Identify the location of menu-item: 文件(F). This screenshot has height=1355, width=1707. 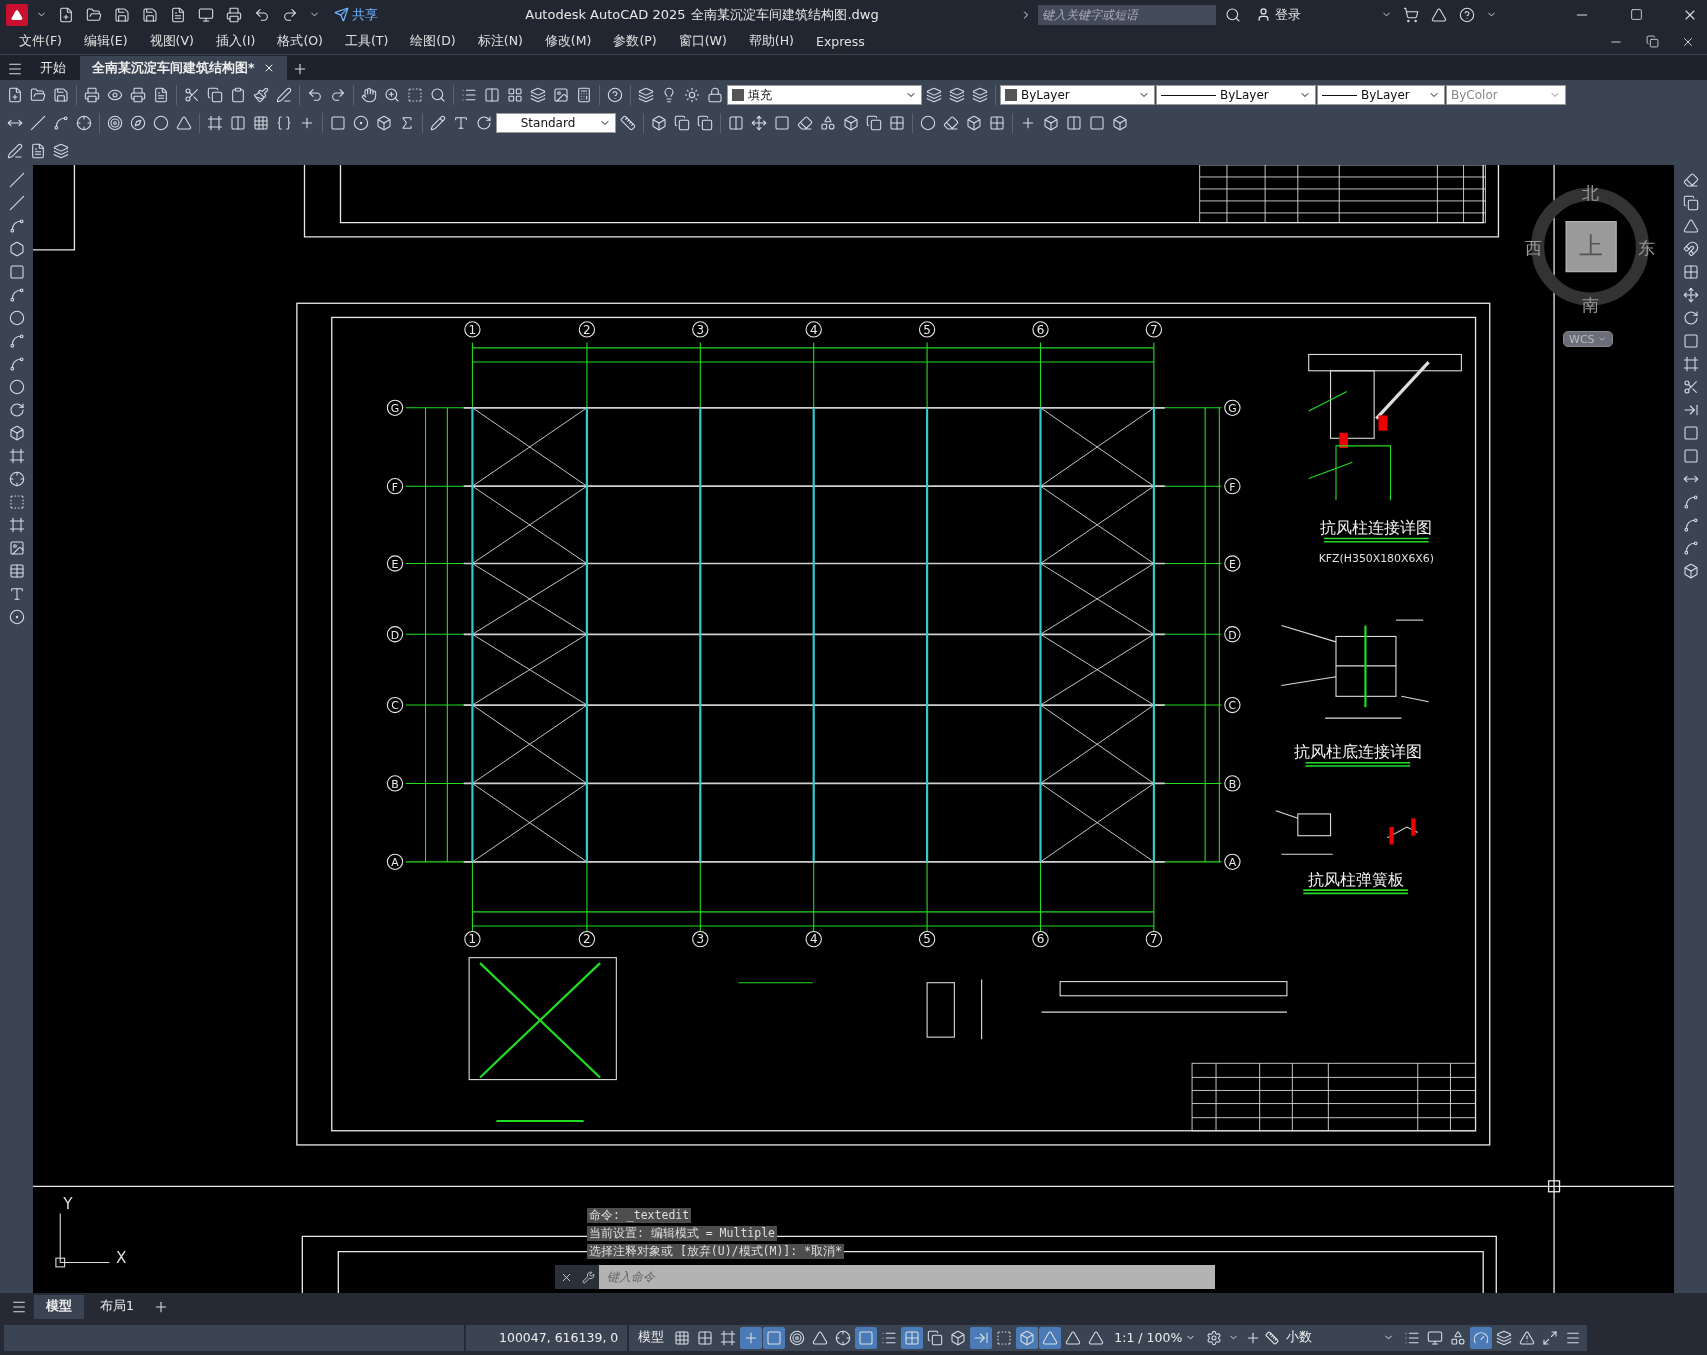
(40, 42).